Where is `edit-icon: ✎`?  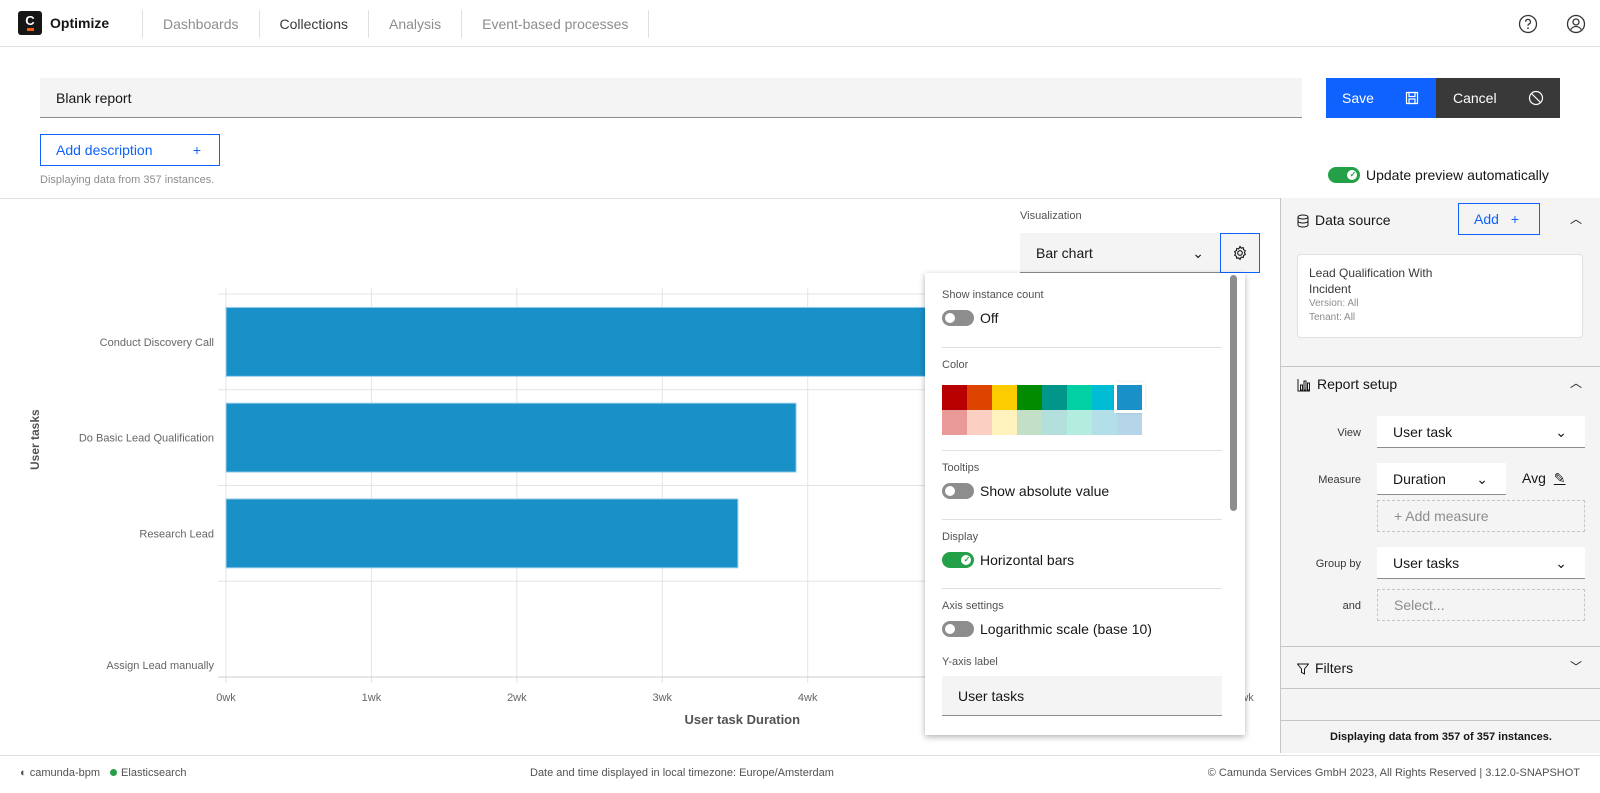
edit-icon: ✎ is located at coordinates (1559, 478).